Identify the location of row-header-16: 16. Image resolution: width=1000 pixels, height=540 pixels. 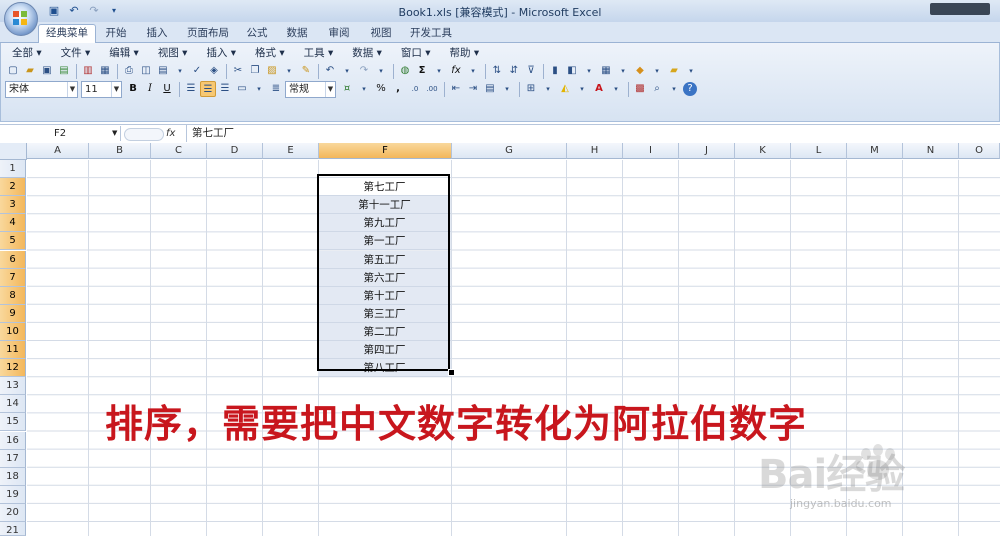
(13, 440).